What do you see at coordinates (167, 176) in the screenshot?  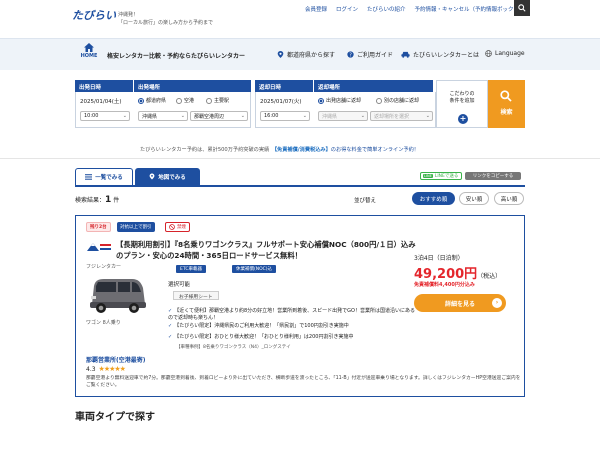 I see `tab-map-view: 地図でみる` at bounding box center [167, 176].